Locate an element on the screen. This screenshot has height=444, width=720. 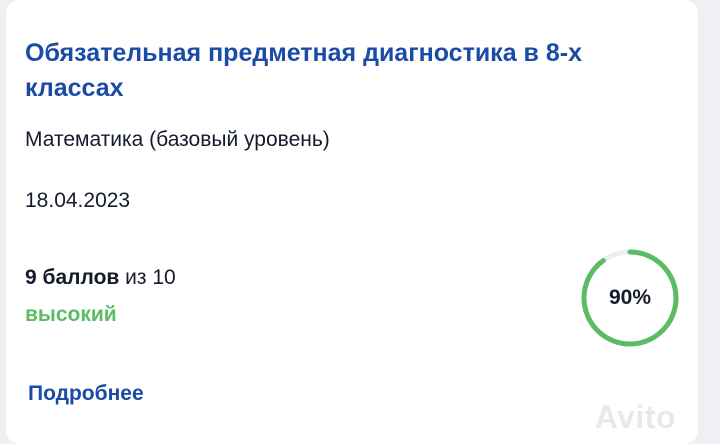
subject-label: Математика (базовый уровень) is located at coordinates (177, 139).